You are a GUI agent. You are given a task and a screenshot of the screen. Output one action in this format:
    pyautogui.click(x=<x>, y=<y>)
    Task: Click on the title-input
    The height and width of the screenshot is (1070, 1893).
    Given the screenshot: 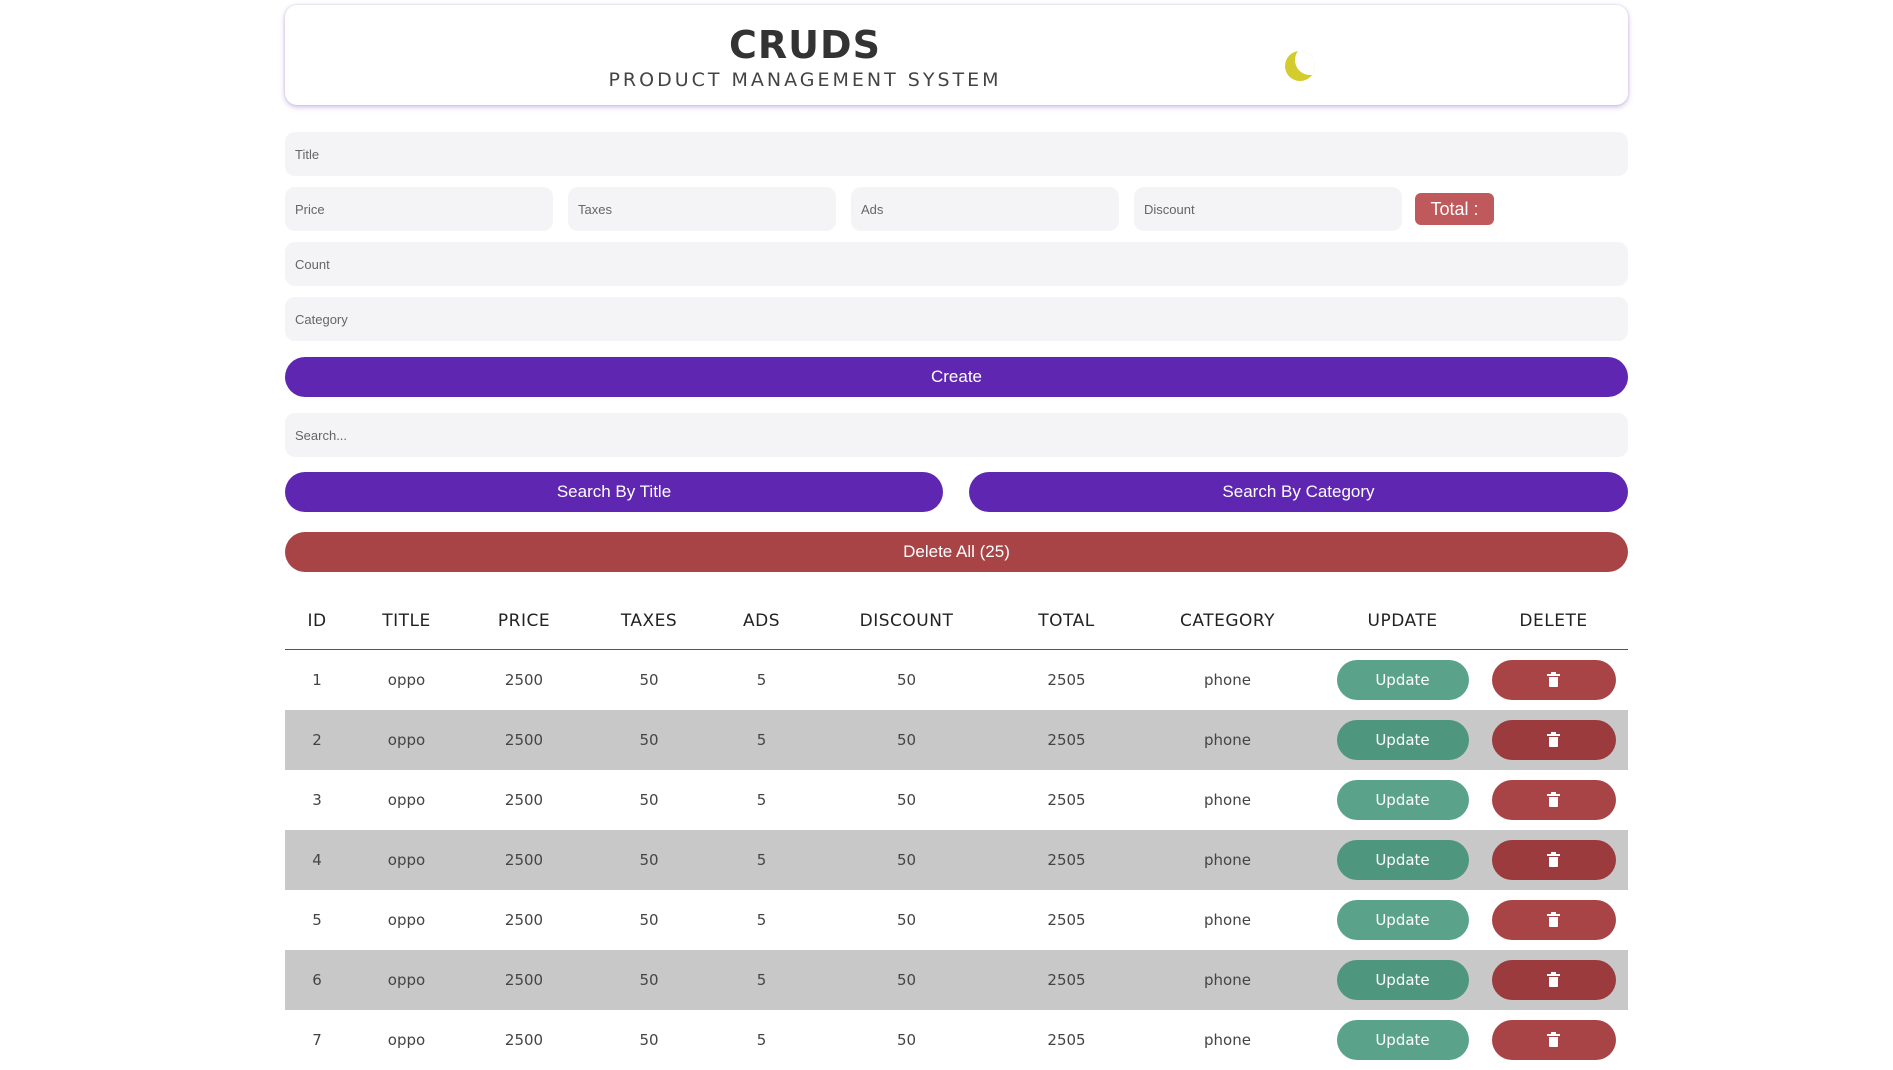 What is the action you would take?
    pyautogui.click(x=956, y=154)
    